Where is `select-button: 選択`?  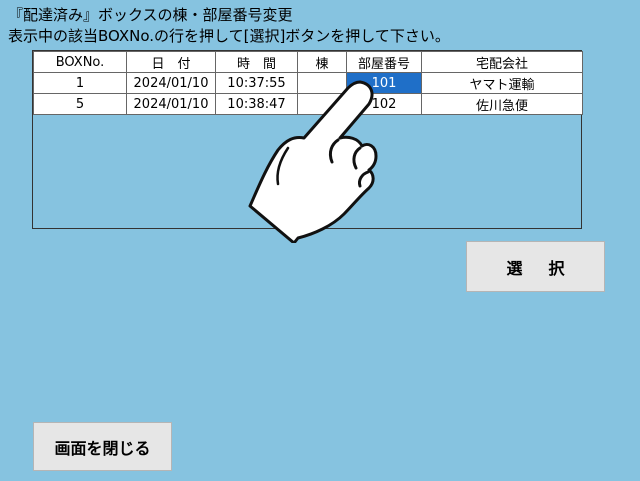
select-button: 選択 is located at coordinates (535, 266).